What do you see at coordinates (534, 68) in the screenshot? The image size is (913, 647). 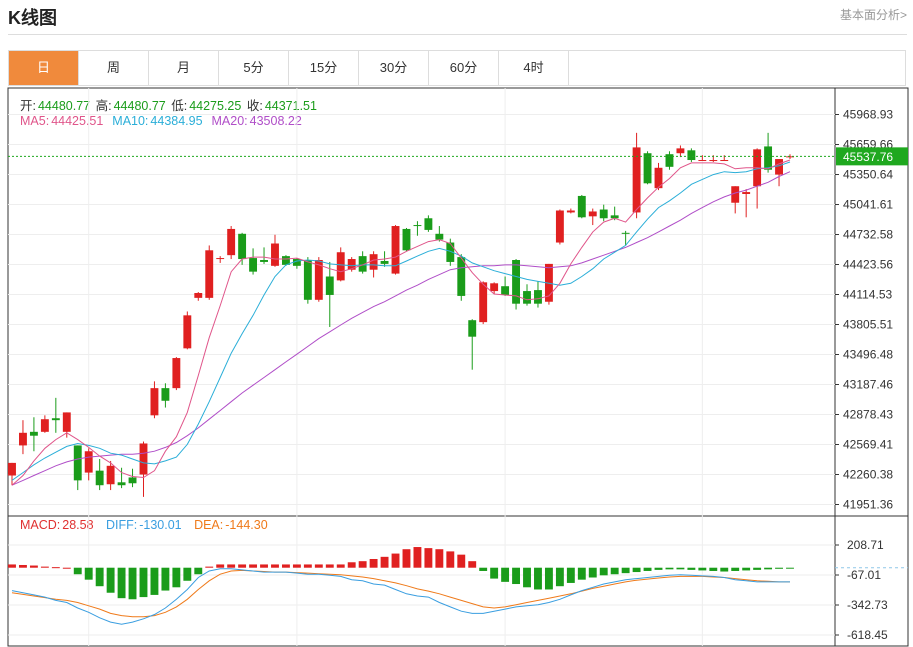 I see `tab-8: 4时` at bounding box center [534, 68].